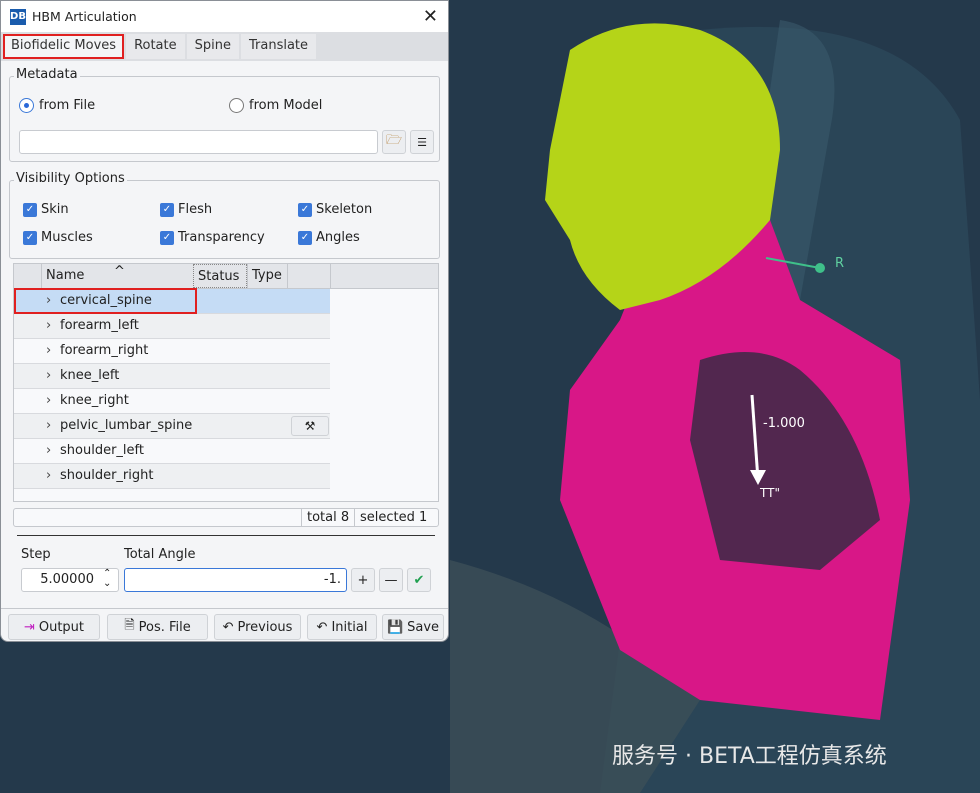 Image resolution: width=980 pixels, height=793 pixels. I want to click on sort-ascending-icon: ^, so click(119, 271).